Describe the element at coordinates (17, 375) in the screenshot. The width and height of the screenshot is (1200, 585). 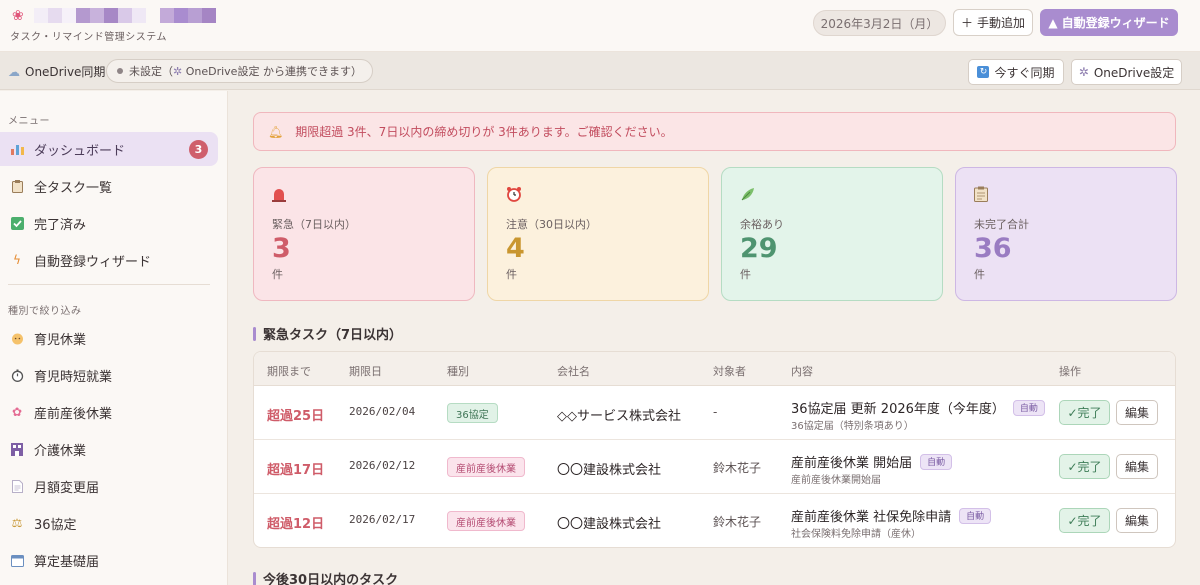
I see `stopwatch-icon` at that location.